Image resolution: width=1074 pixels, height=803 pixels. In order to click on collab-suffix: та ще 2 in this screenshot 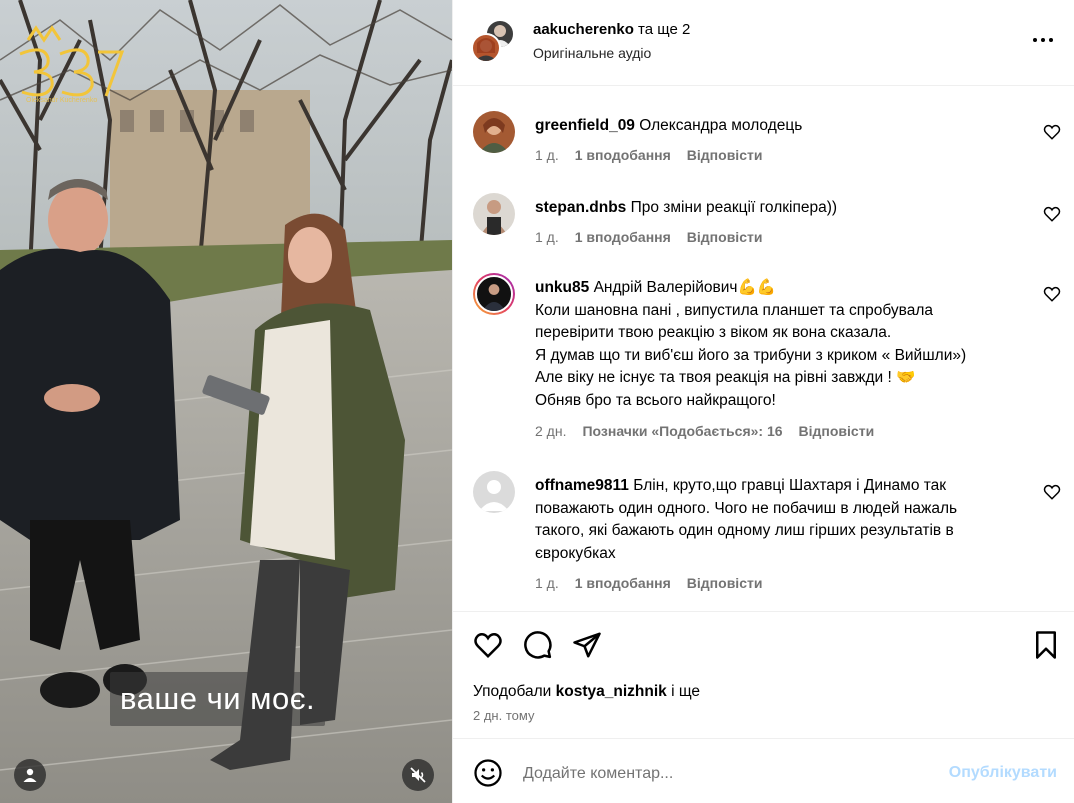, I will do `click(662, 29)`.